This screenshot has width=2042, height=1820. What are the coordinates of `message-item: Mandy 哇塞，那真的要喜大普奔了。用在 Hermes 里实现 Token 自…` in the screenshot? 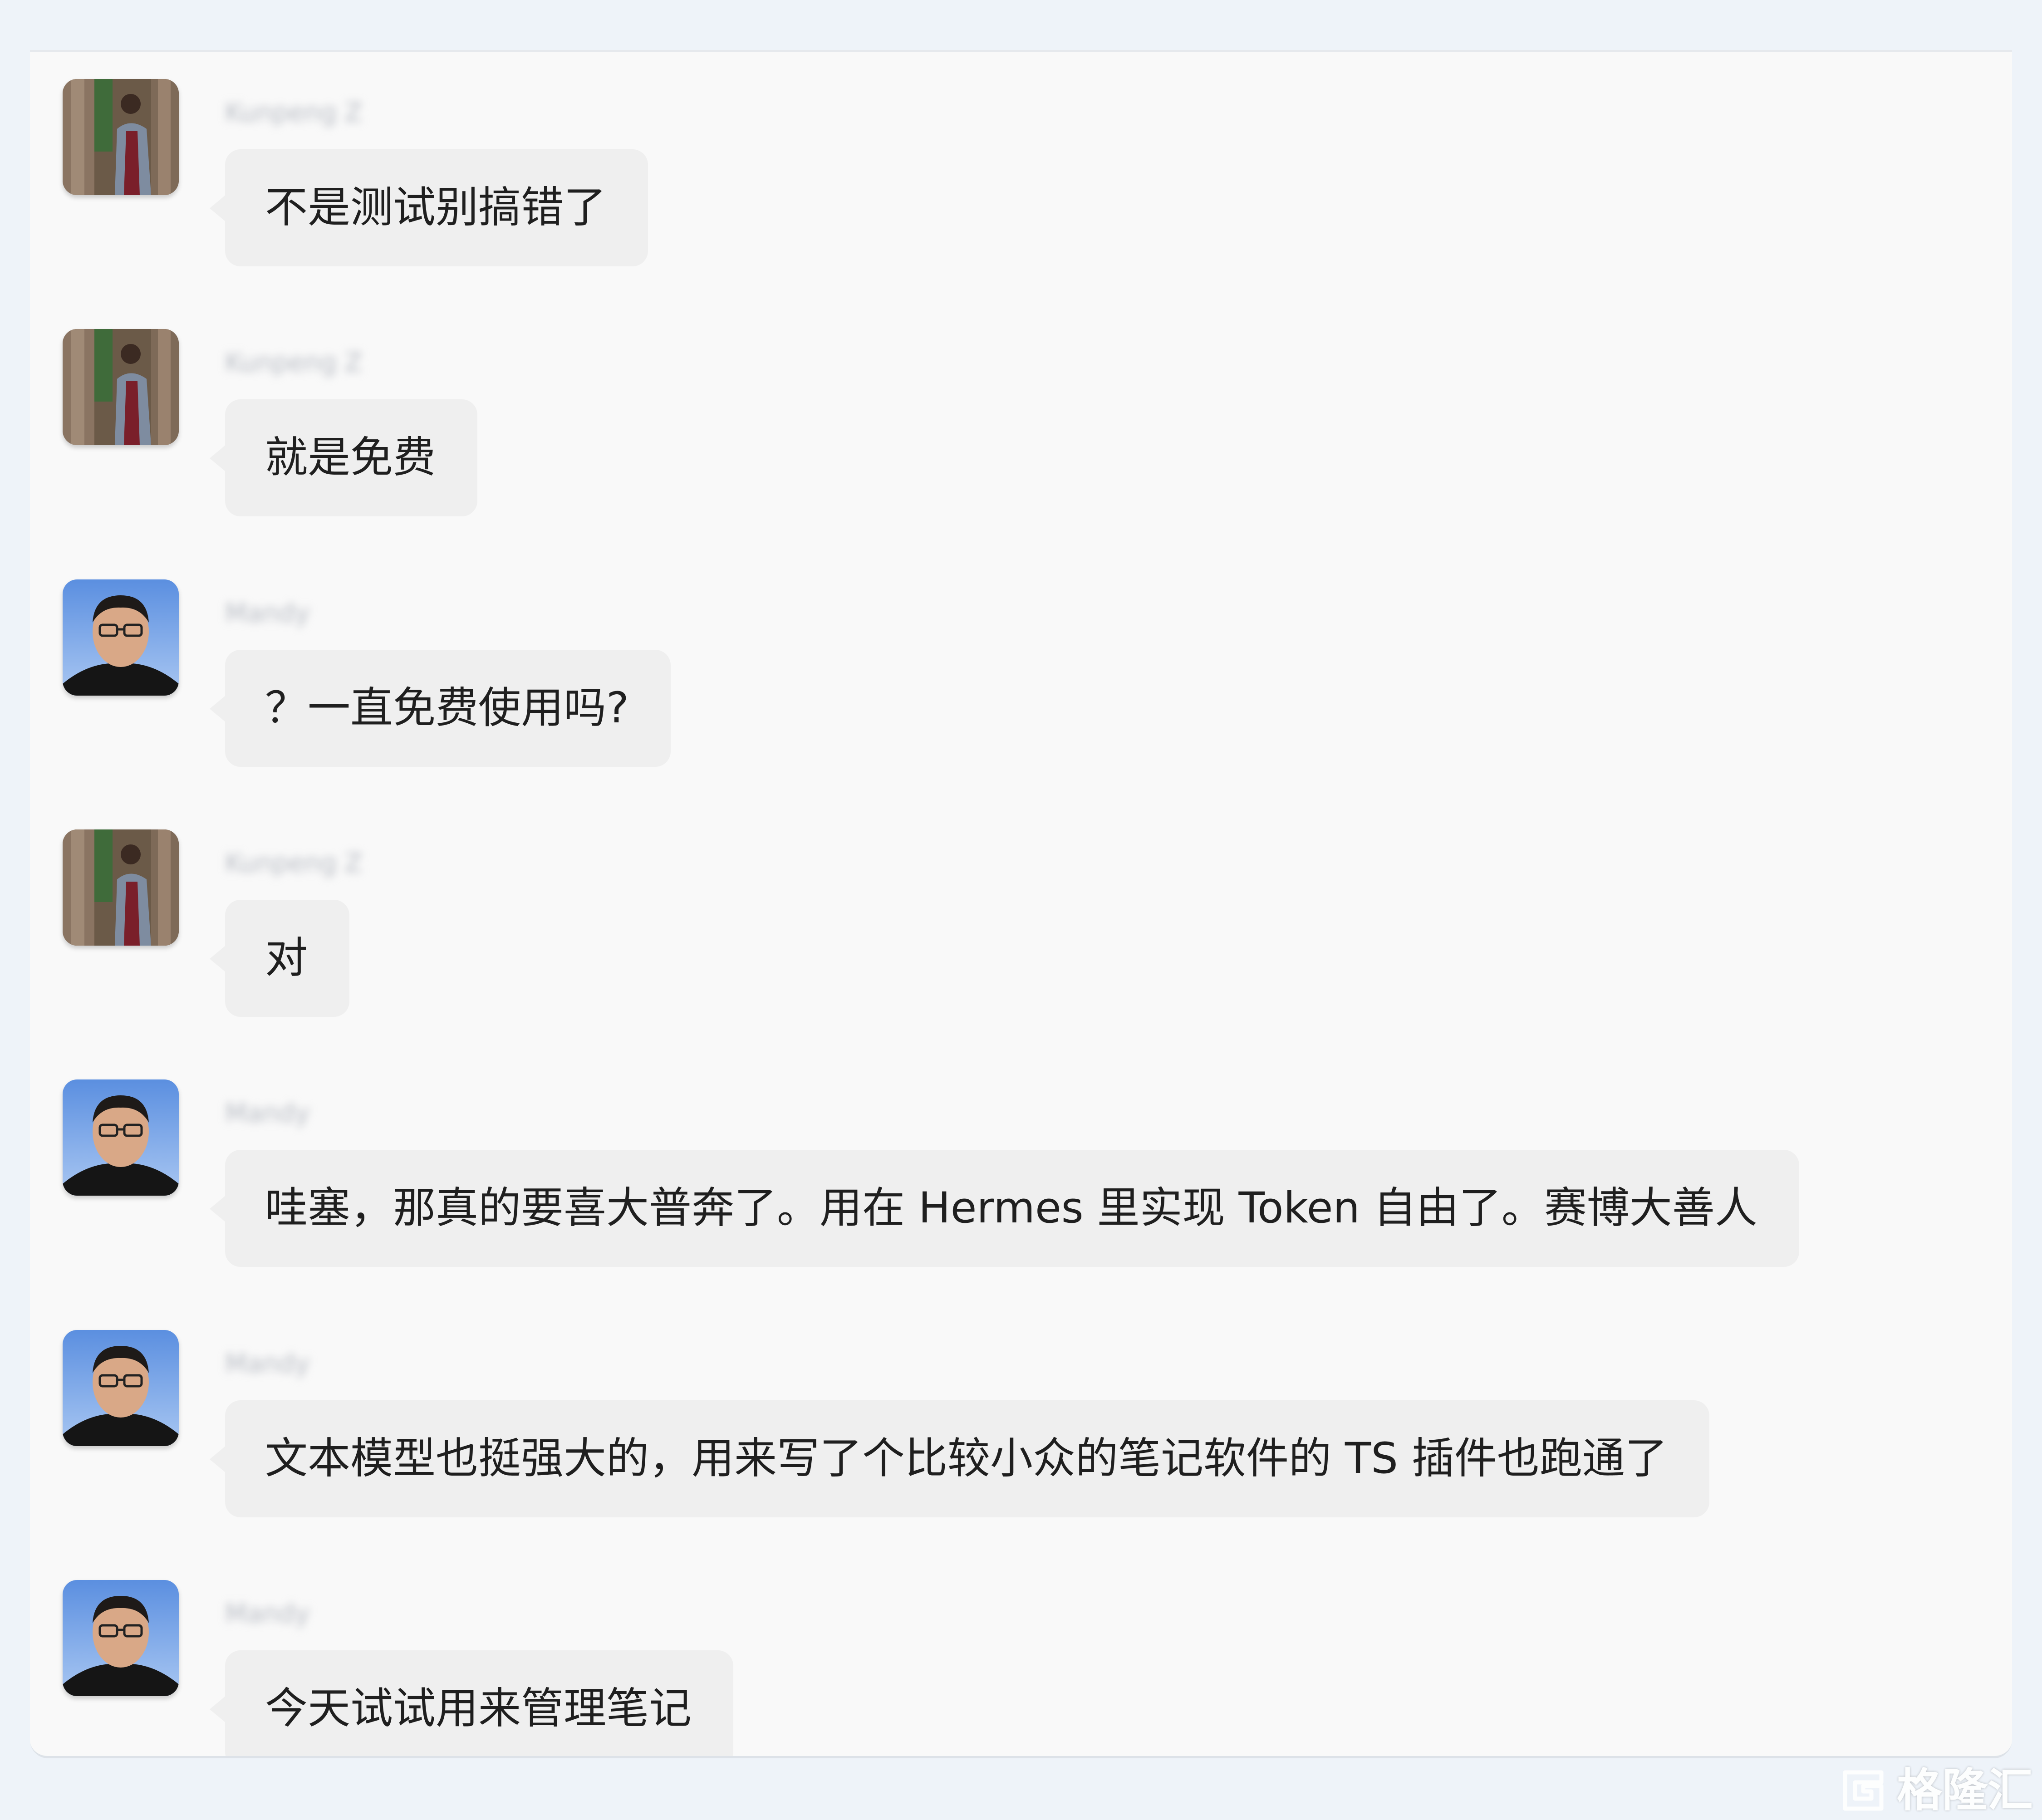 It's located at (1021, 1155).